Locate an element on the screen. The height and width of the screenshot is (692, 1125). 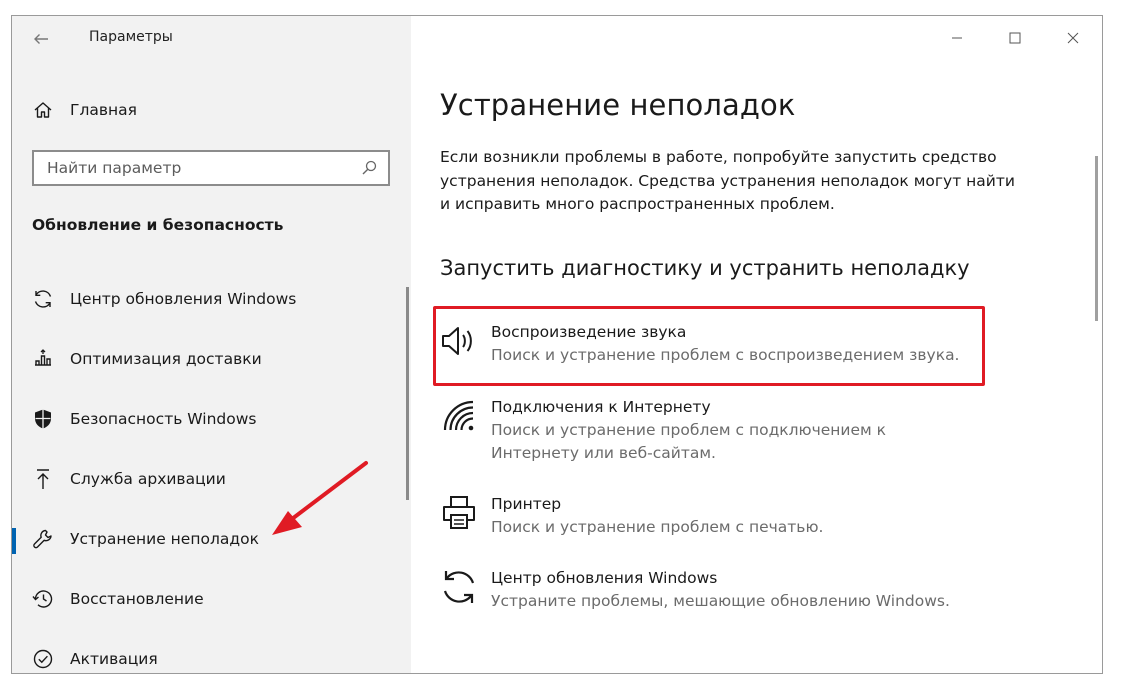
sidebar-item-label: Устранение неполадок is located at coordinates (164, 539).